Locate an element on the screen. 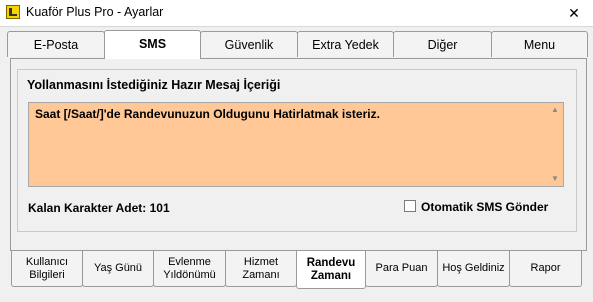 The height and width of the screenshot is (302, 593). subtab-kullanici-bilgileri: Kullanıcı Bilgileri is located at coordinates (47, 269).